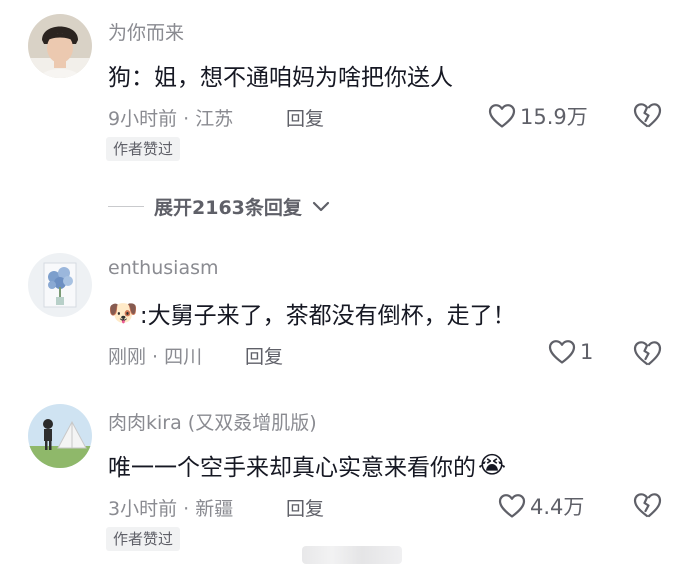 The width and height of the screenshot is (690, 573). I want to click on comment-text-content: 唯一一个空手来却真心实意来看你的, so click(292, 468).